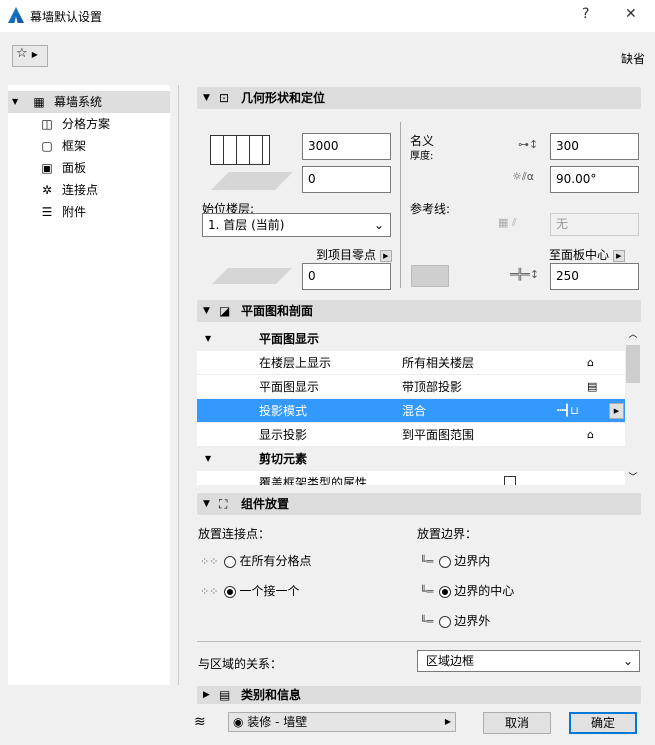 This screenshot has height=745, width=655. Describe the element at coordinates (633, 406) in the screenshot. I see `scrollbar: ︿ ﹀` at that location.